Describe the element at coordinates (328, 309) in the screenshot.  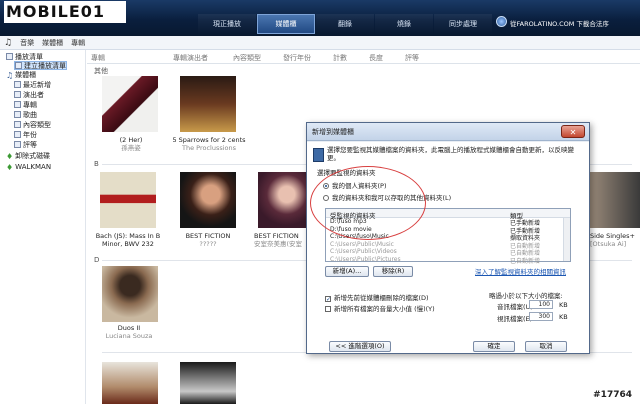
I see `checkbox-unchecked-icon` at that location.